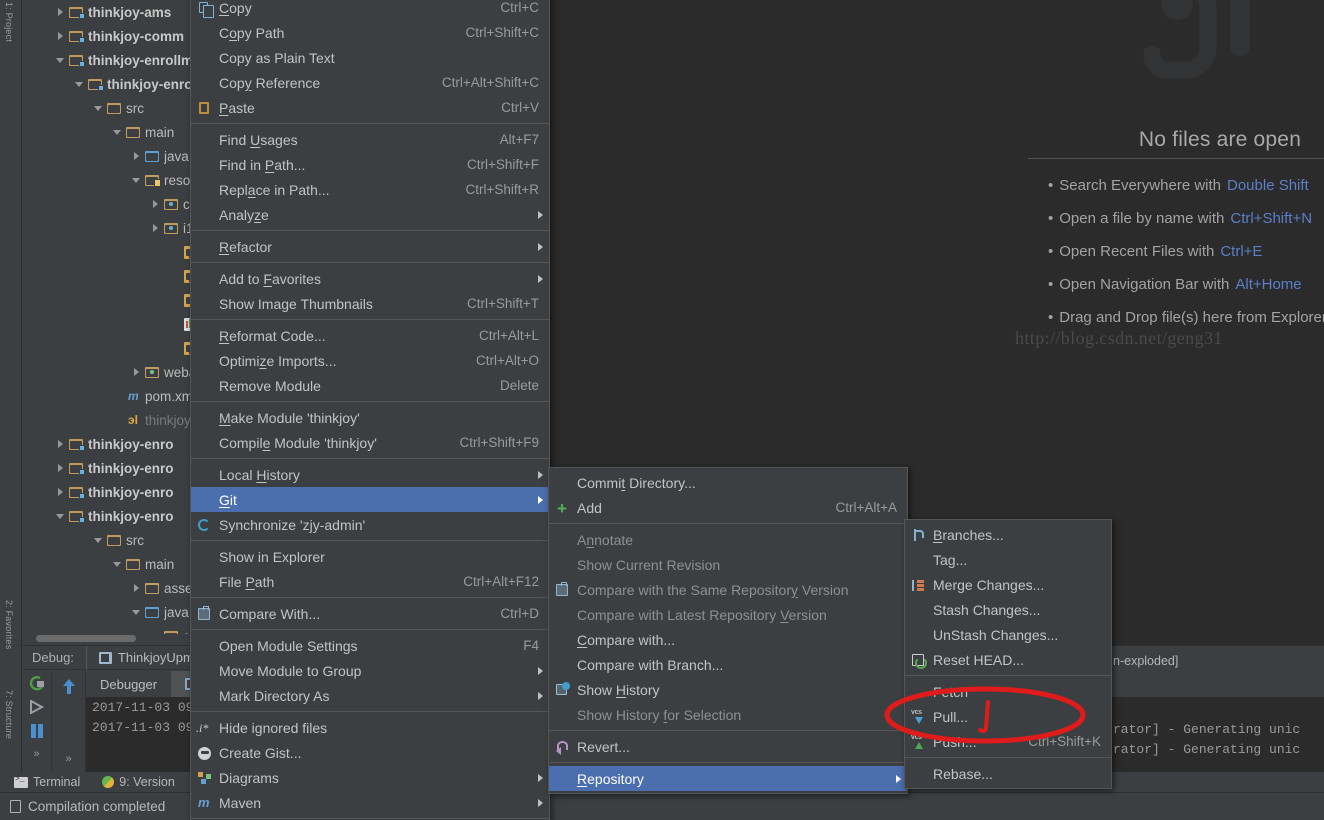 Image resolution: width=1324 pixels, height=820 pixels. What do you see at coordinates (728, 689) in the screenshot?
I see `menu-item: Show History` at bounding box center [728, 689].